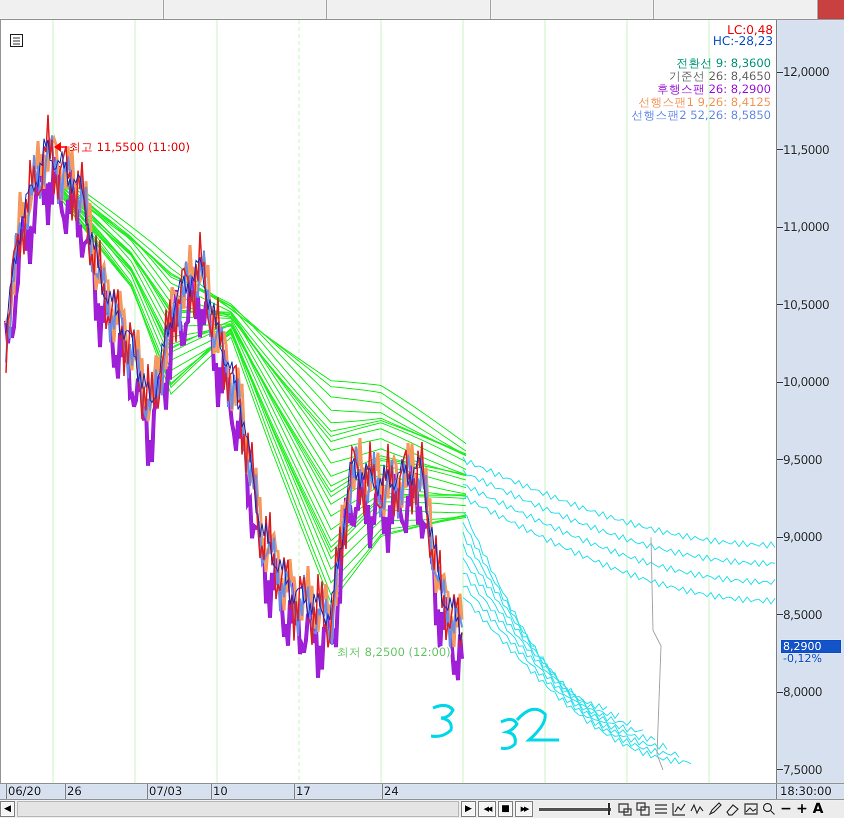  What do you see at coordinates (505, 809) in the screenshot?
I see `stop-button: ■` at bounding box center [505, 809].